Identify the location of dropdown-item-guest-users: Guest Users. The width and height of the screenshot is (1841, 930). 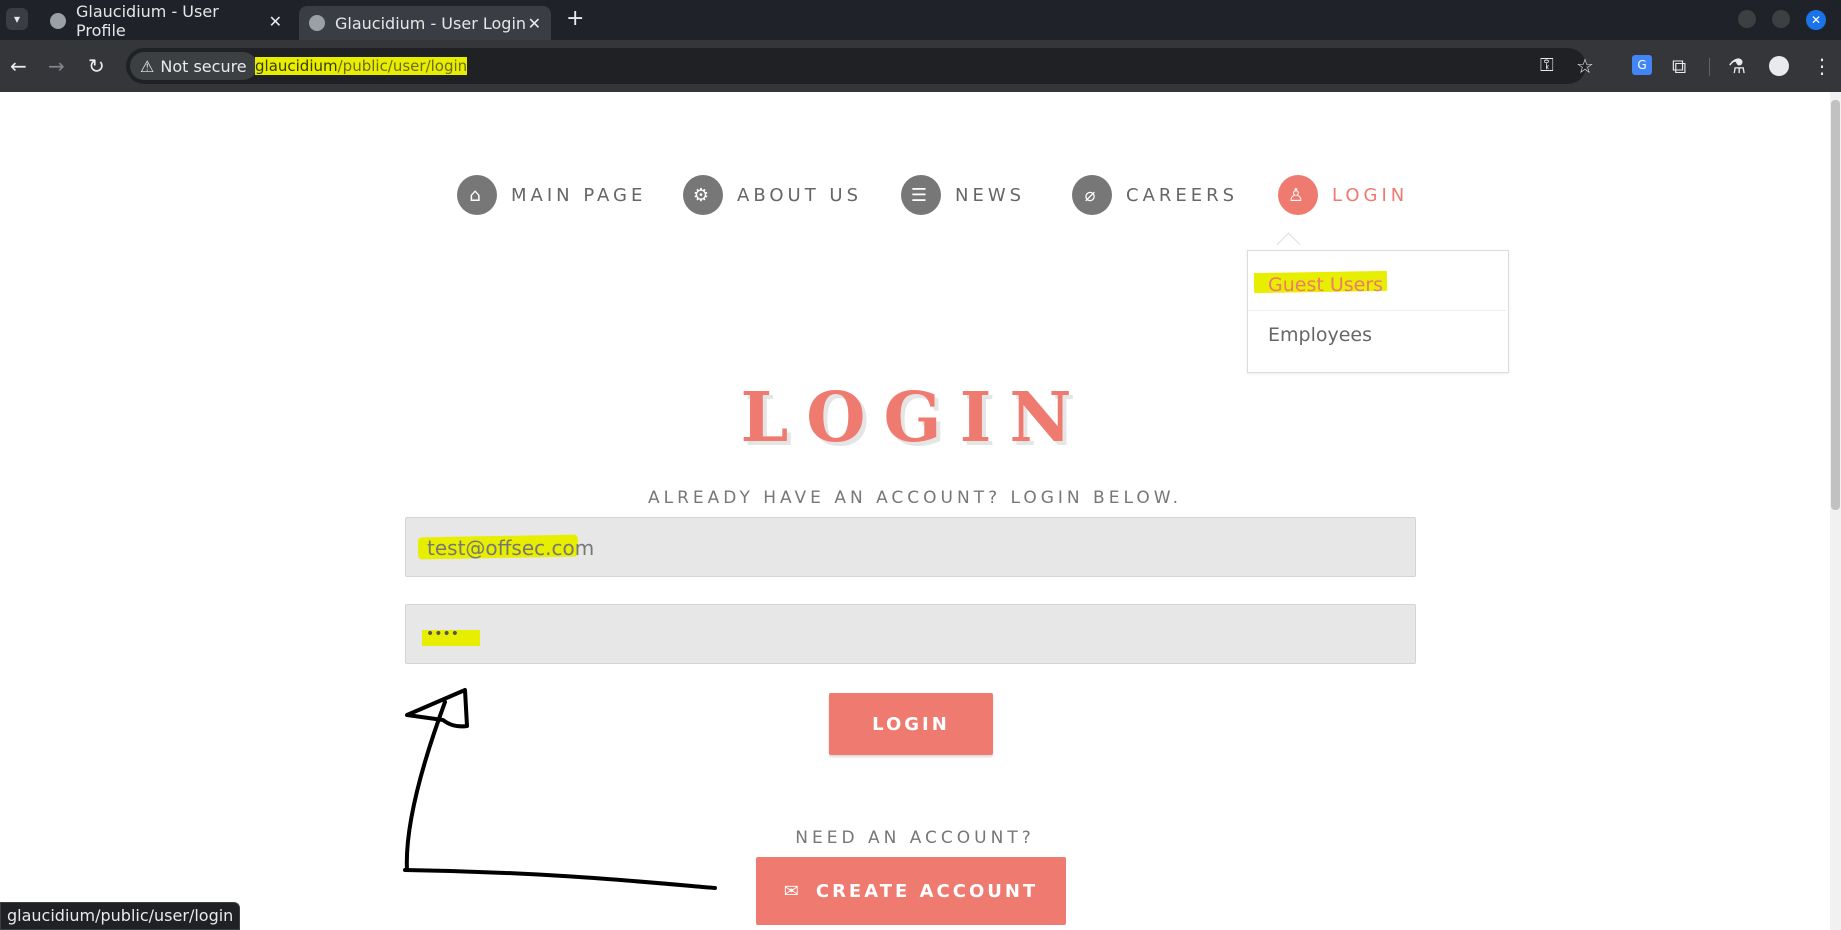
(1325, 285).